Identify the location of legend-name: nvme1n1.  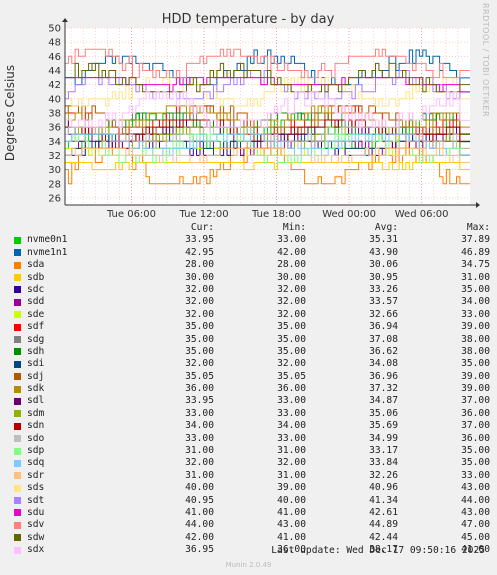
(47, 252).